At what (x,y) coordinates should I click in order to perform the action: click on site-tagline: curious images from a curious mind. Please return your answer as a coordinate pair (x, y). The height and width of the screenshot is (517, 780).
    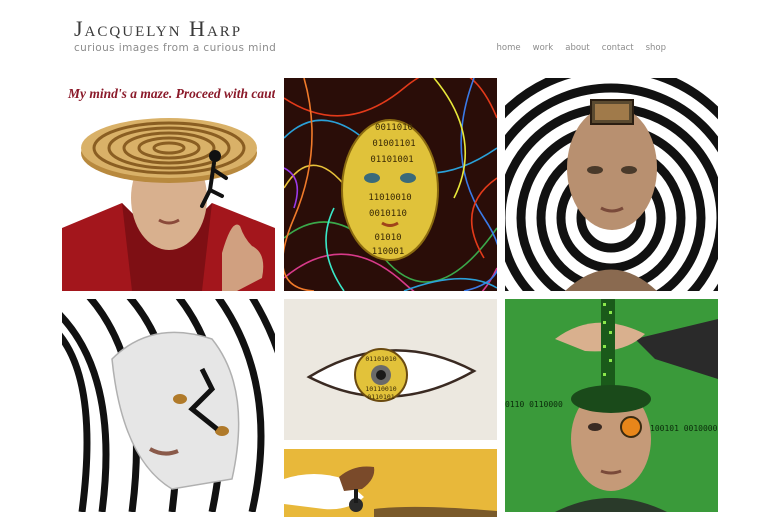
    Looking at the image, I should click on (175, 48).